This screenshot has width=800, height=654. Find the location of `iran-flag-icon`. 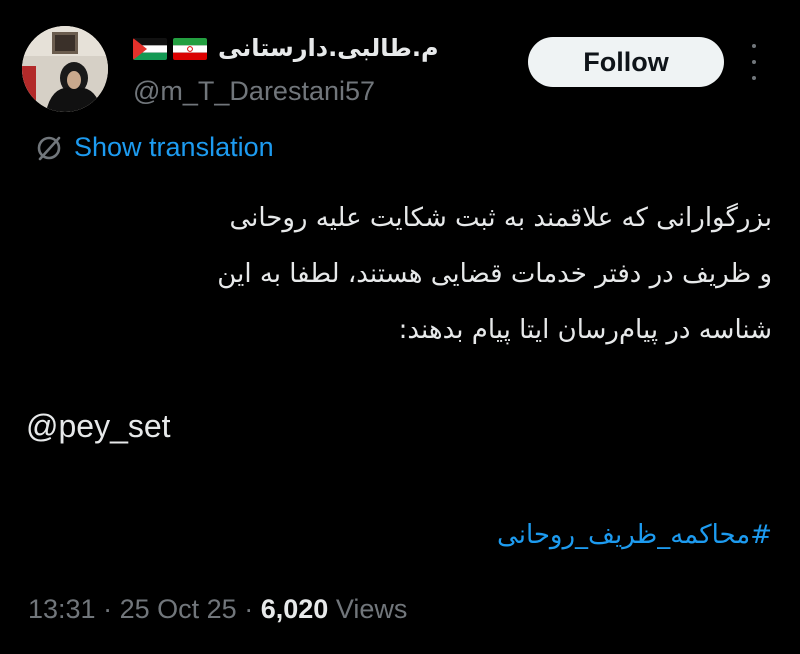

iran-flag-icon is located at coordinates (190, 49).